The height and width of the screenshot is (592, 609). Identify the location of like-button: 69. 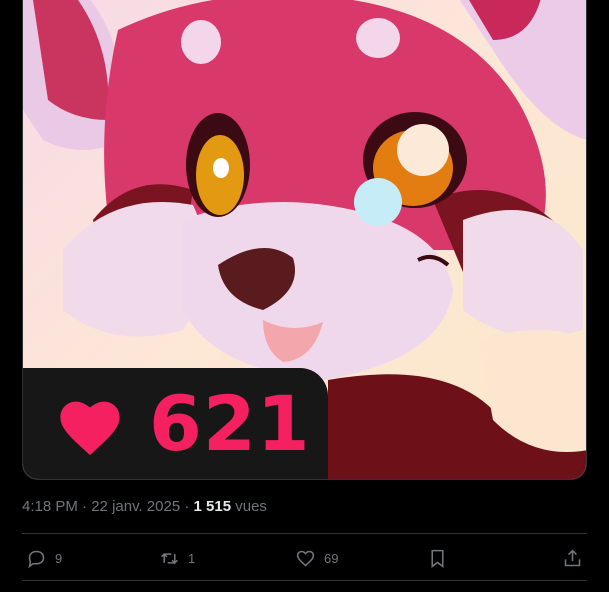
(316, 558).